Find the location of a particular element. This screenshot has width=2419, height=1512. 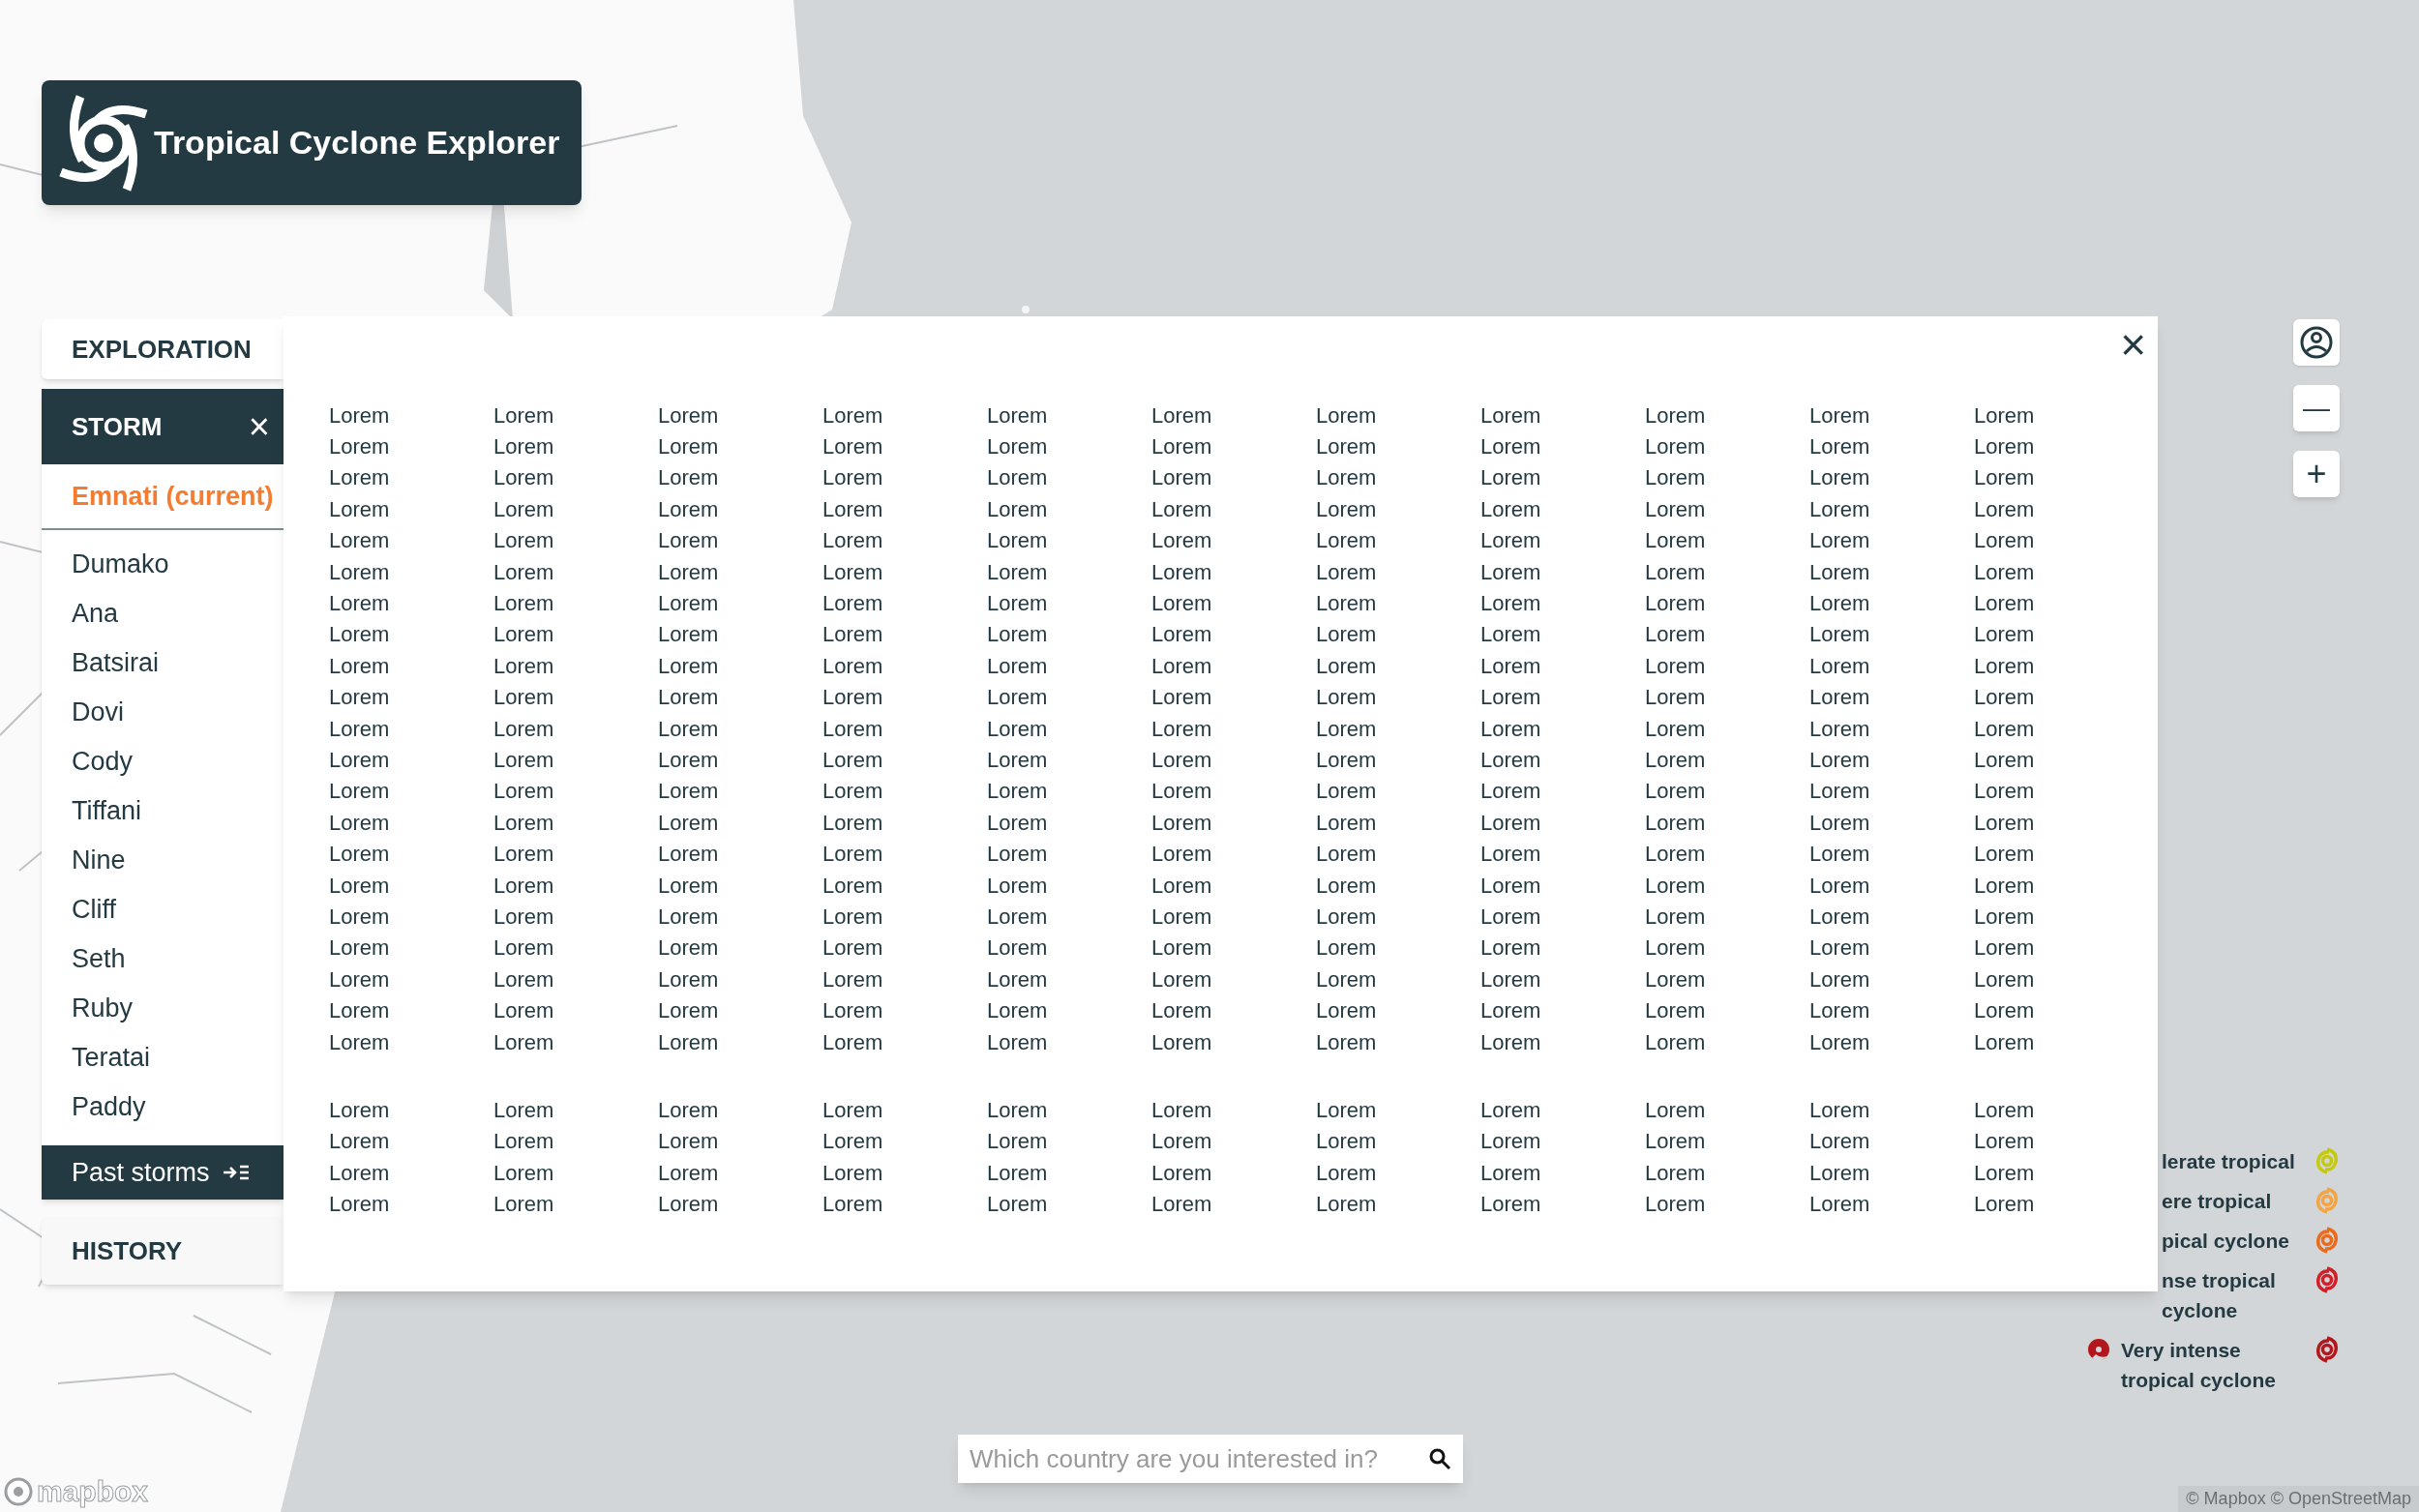

account-button is located at coordinates (2317, 342).